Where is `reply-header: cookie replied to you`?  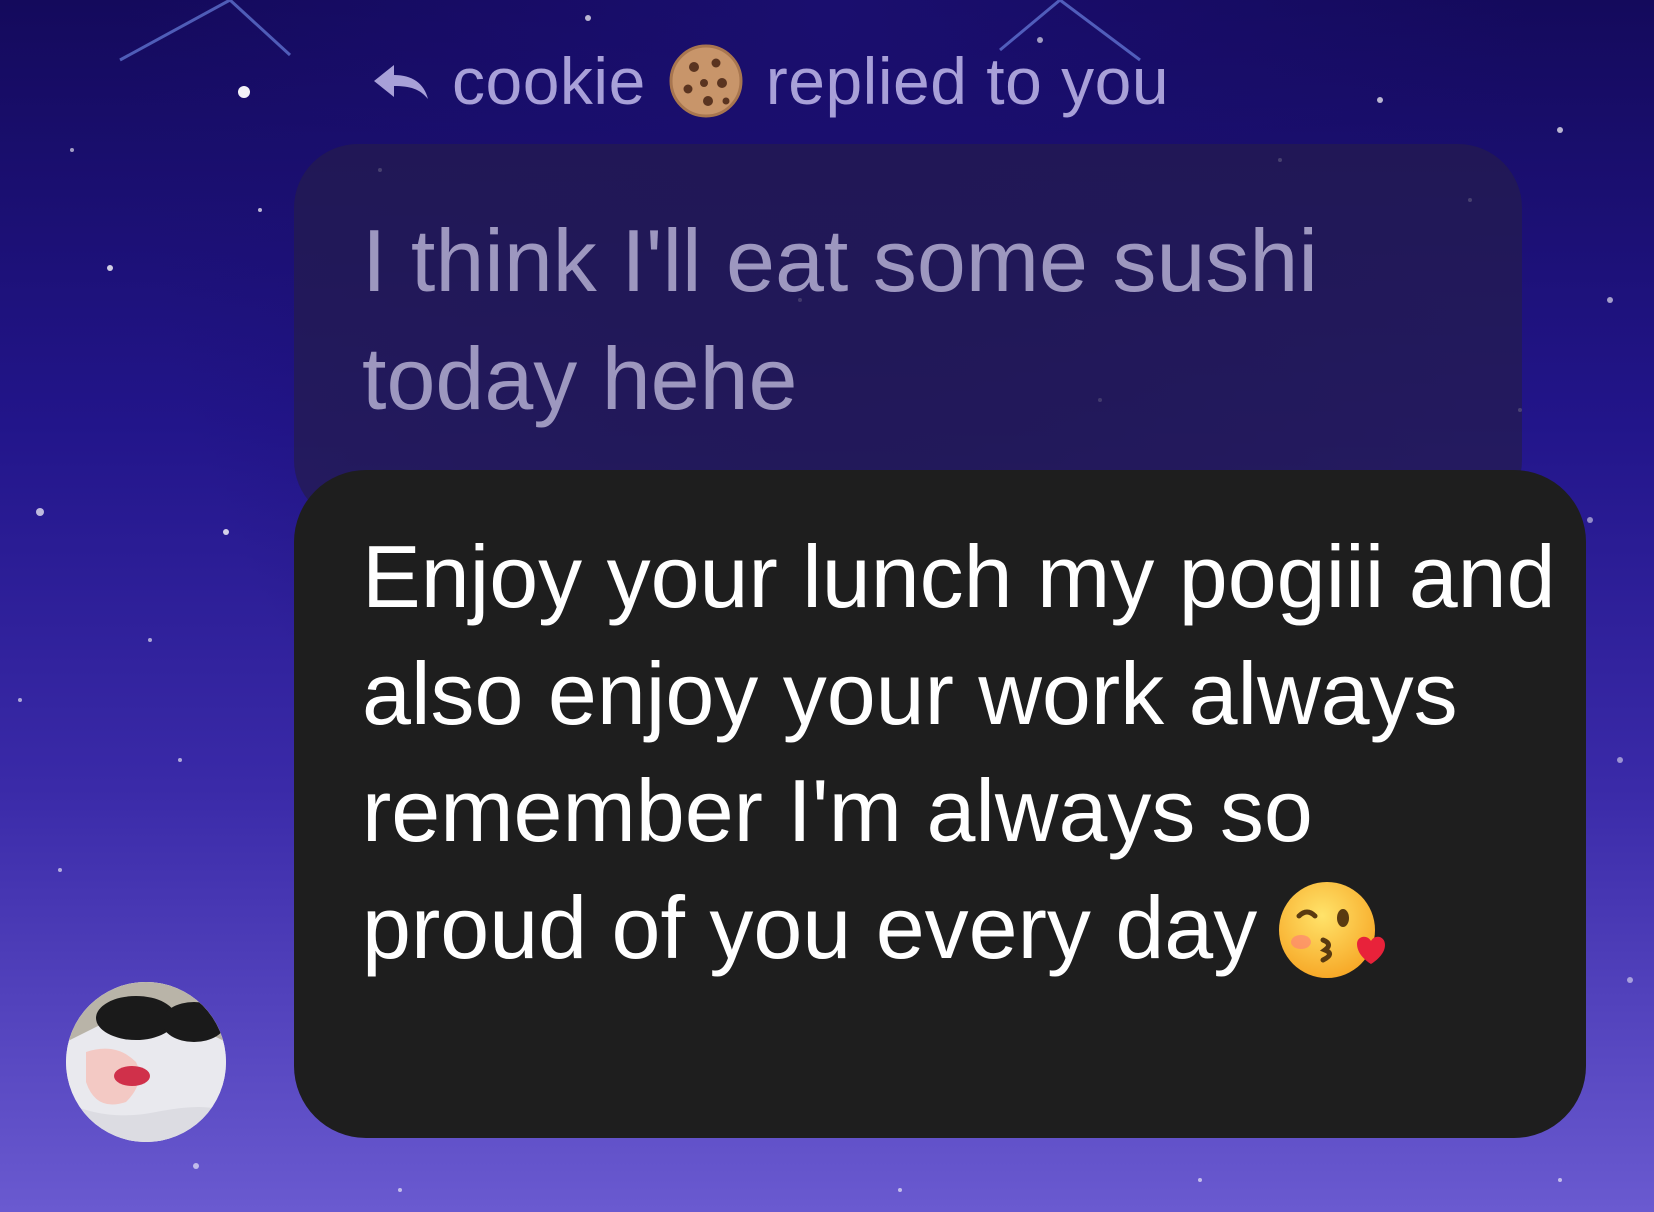 reply-header: cookie replied to you is located at coordinates (770, 81).